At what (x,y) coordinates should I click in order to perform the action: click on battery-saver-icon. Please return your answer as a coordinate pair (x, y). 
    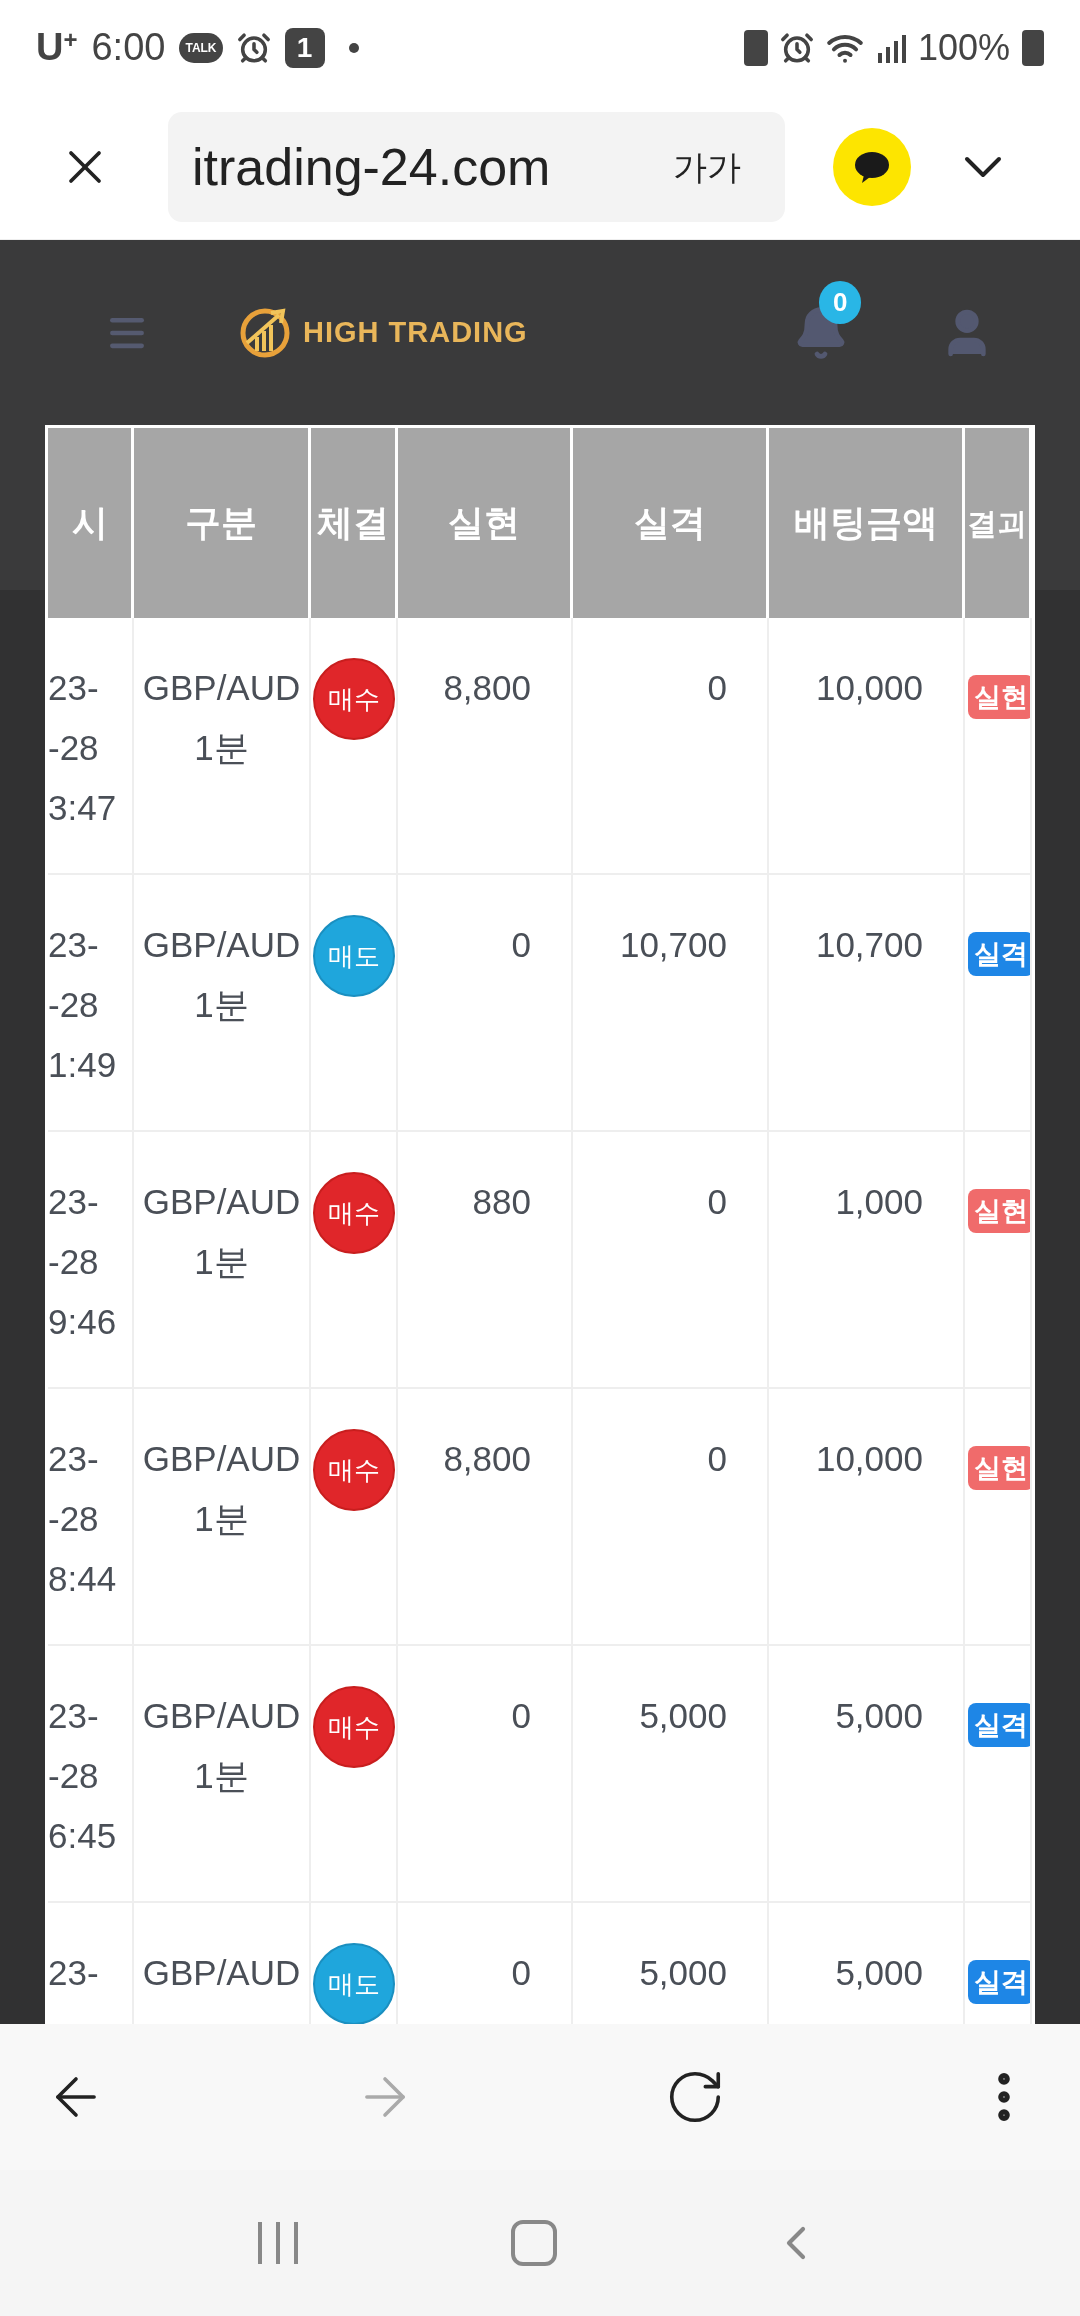
    Looking at the image, I should click on (755, 47).